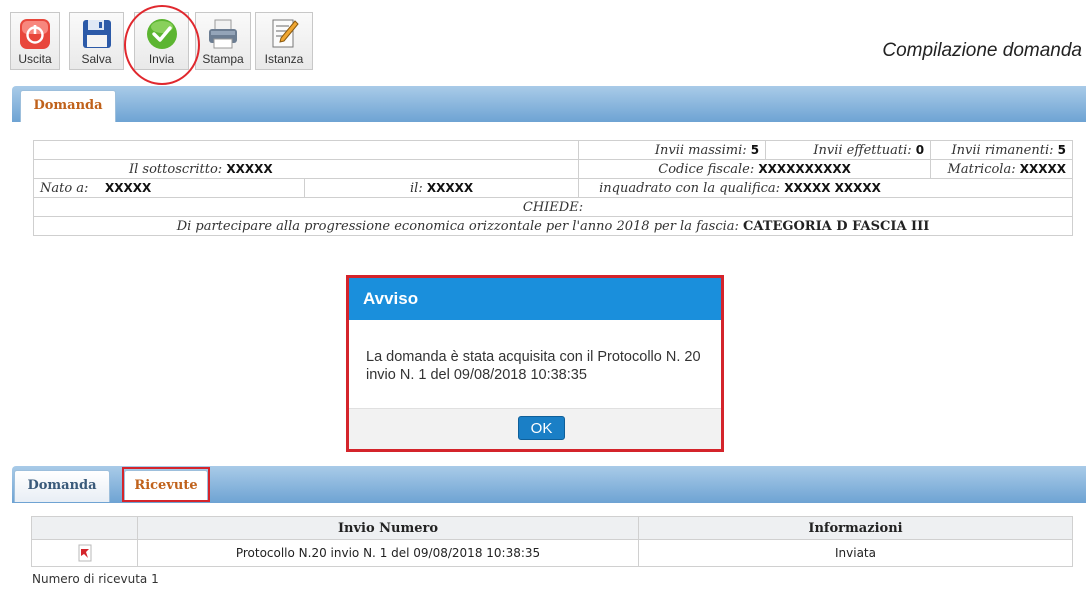 The width and height of the screenshot is (1086, 592). I want to click on dialog-footer: OK, so click(535, 428).